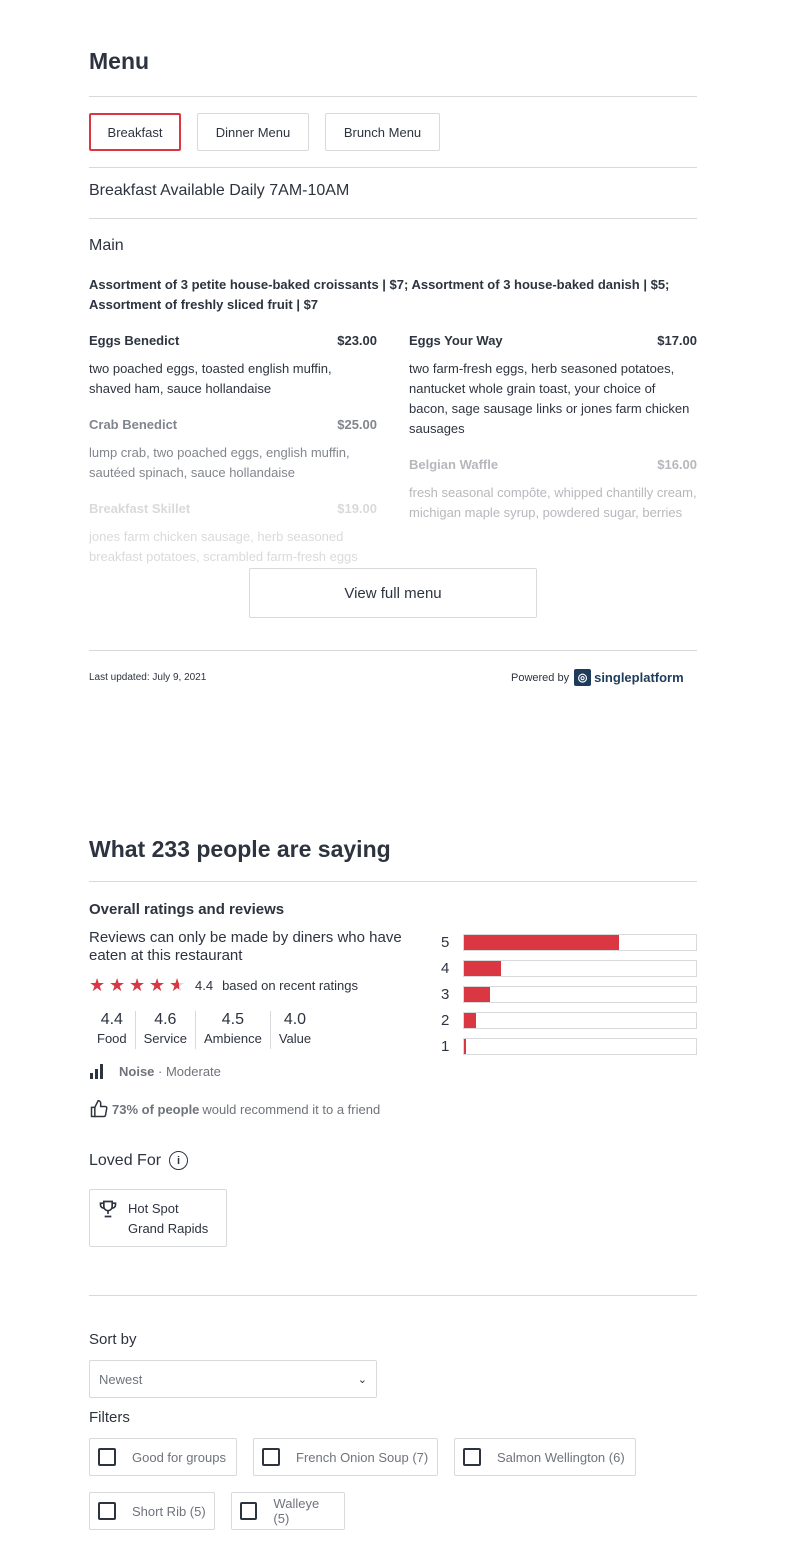 The image size is (785, 1554). Describe the element at coordinates (106, 245) in the screenshot. I see `menu-section-title: Main` at that location.